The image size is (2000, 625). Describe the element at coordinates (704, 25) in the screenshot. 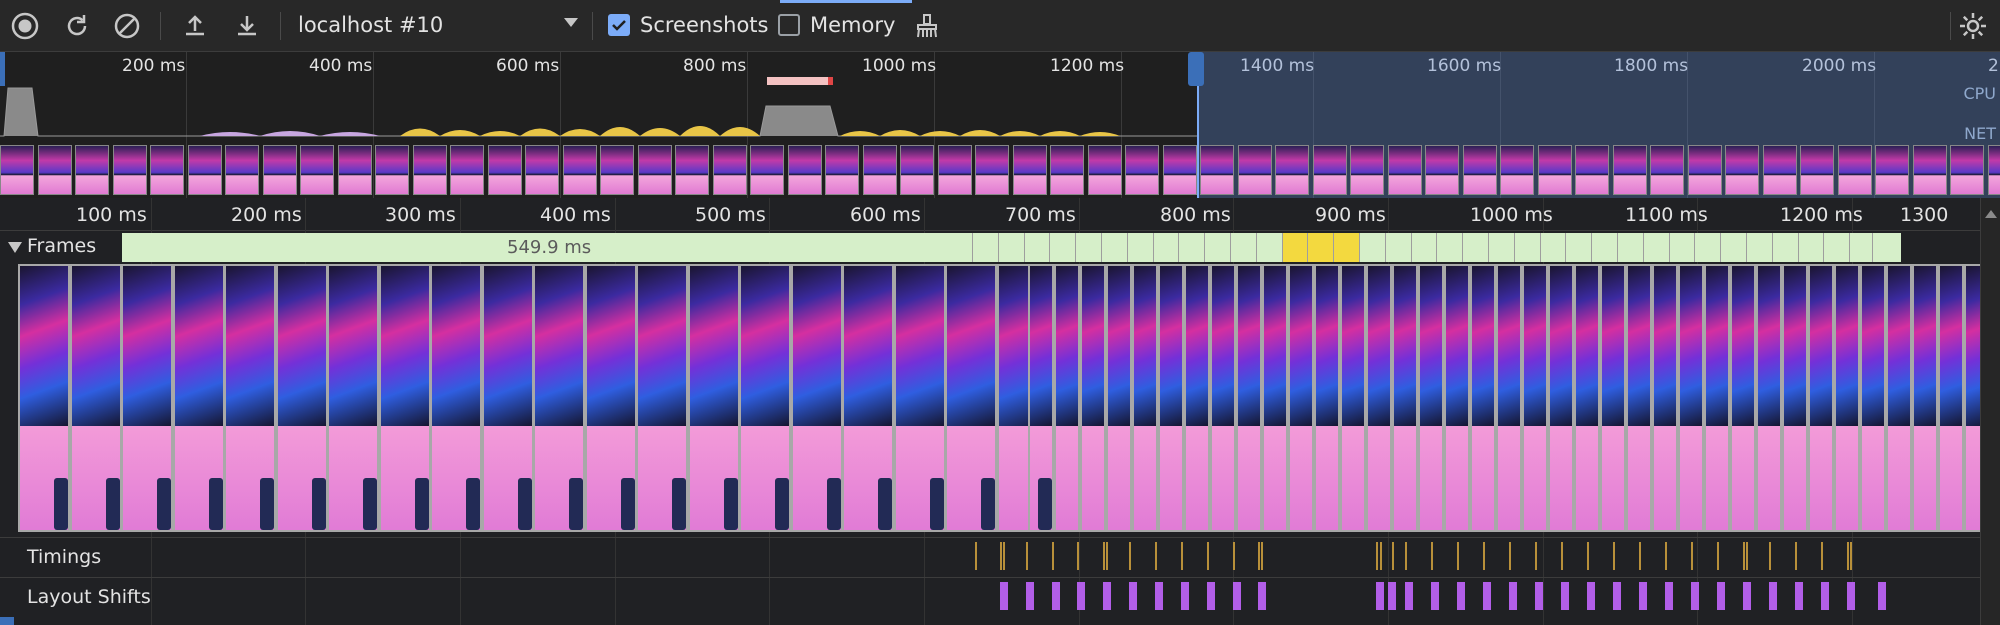

I see `screenshots-label: Screenshots` at that location.